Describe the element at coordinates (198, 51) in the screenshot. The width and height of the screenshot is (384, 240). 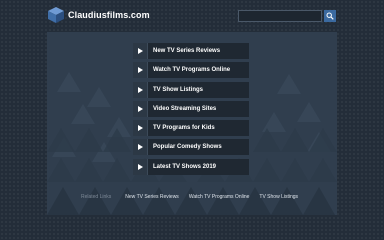
I see `link-label: New TV Series Reviews` at that location.